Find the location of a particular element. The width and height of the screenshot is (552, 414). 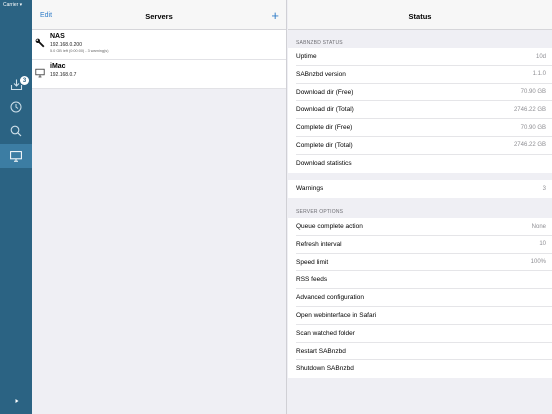

speed-limit-row: Speed limit 100% is located at coordinates (424, 263).